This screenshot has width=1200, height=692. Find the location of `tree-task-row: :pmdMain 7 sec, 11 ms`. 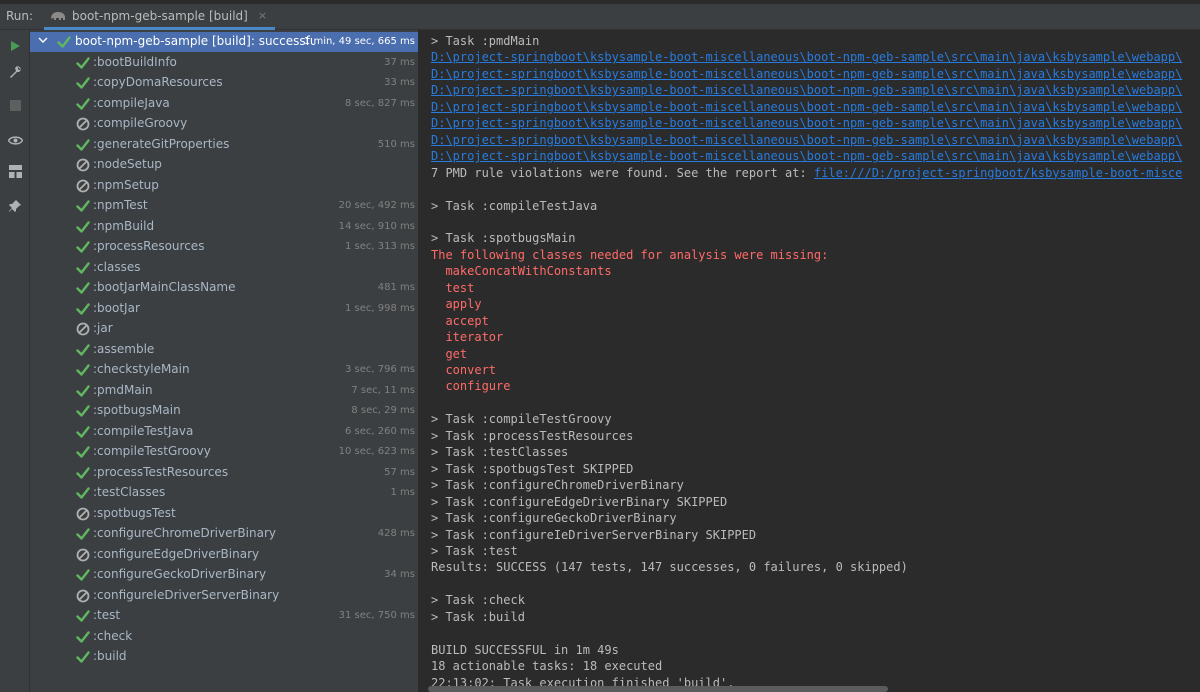

tree-task-row: :pmdMain 7 sec, 11 ms is located at coordinates (224, 391).